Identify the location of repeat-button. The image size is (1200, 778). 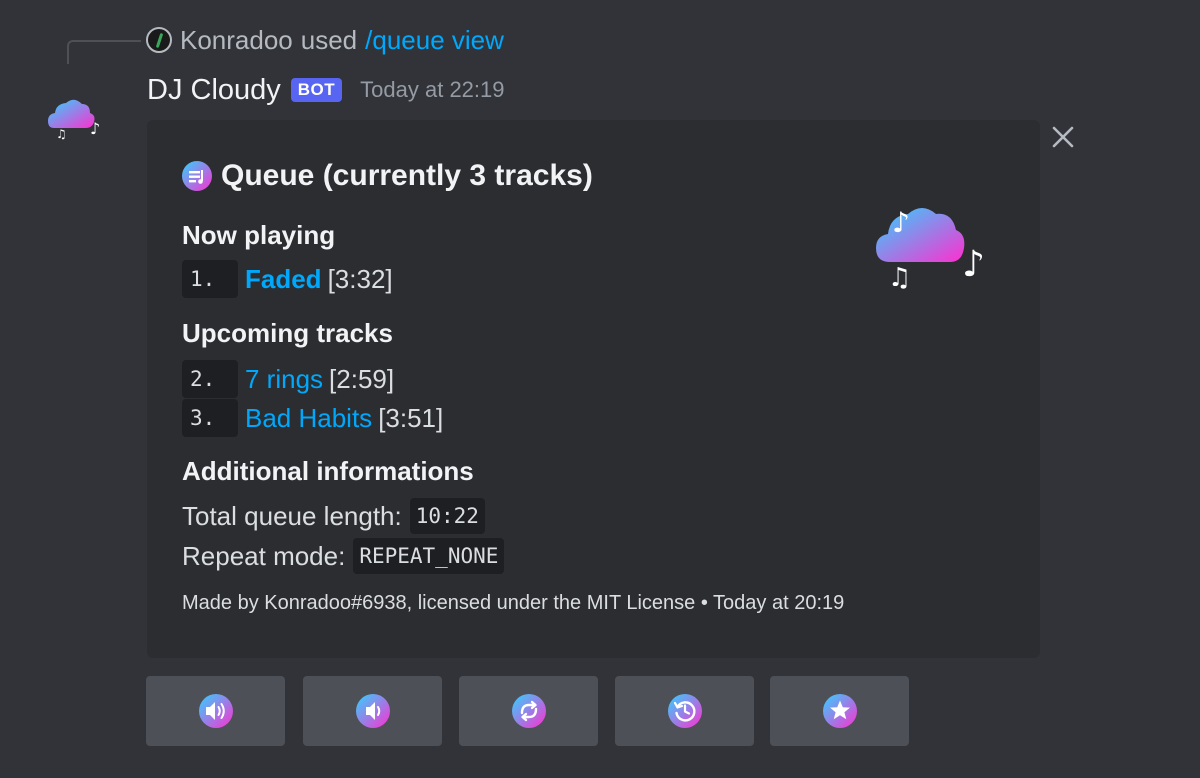
(528, 711).